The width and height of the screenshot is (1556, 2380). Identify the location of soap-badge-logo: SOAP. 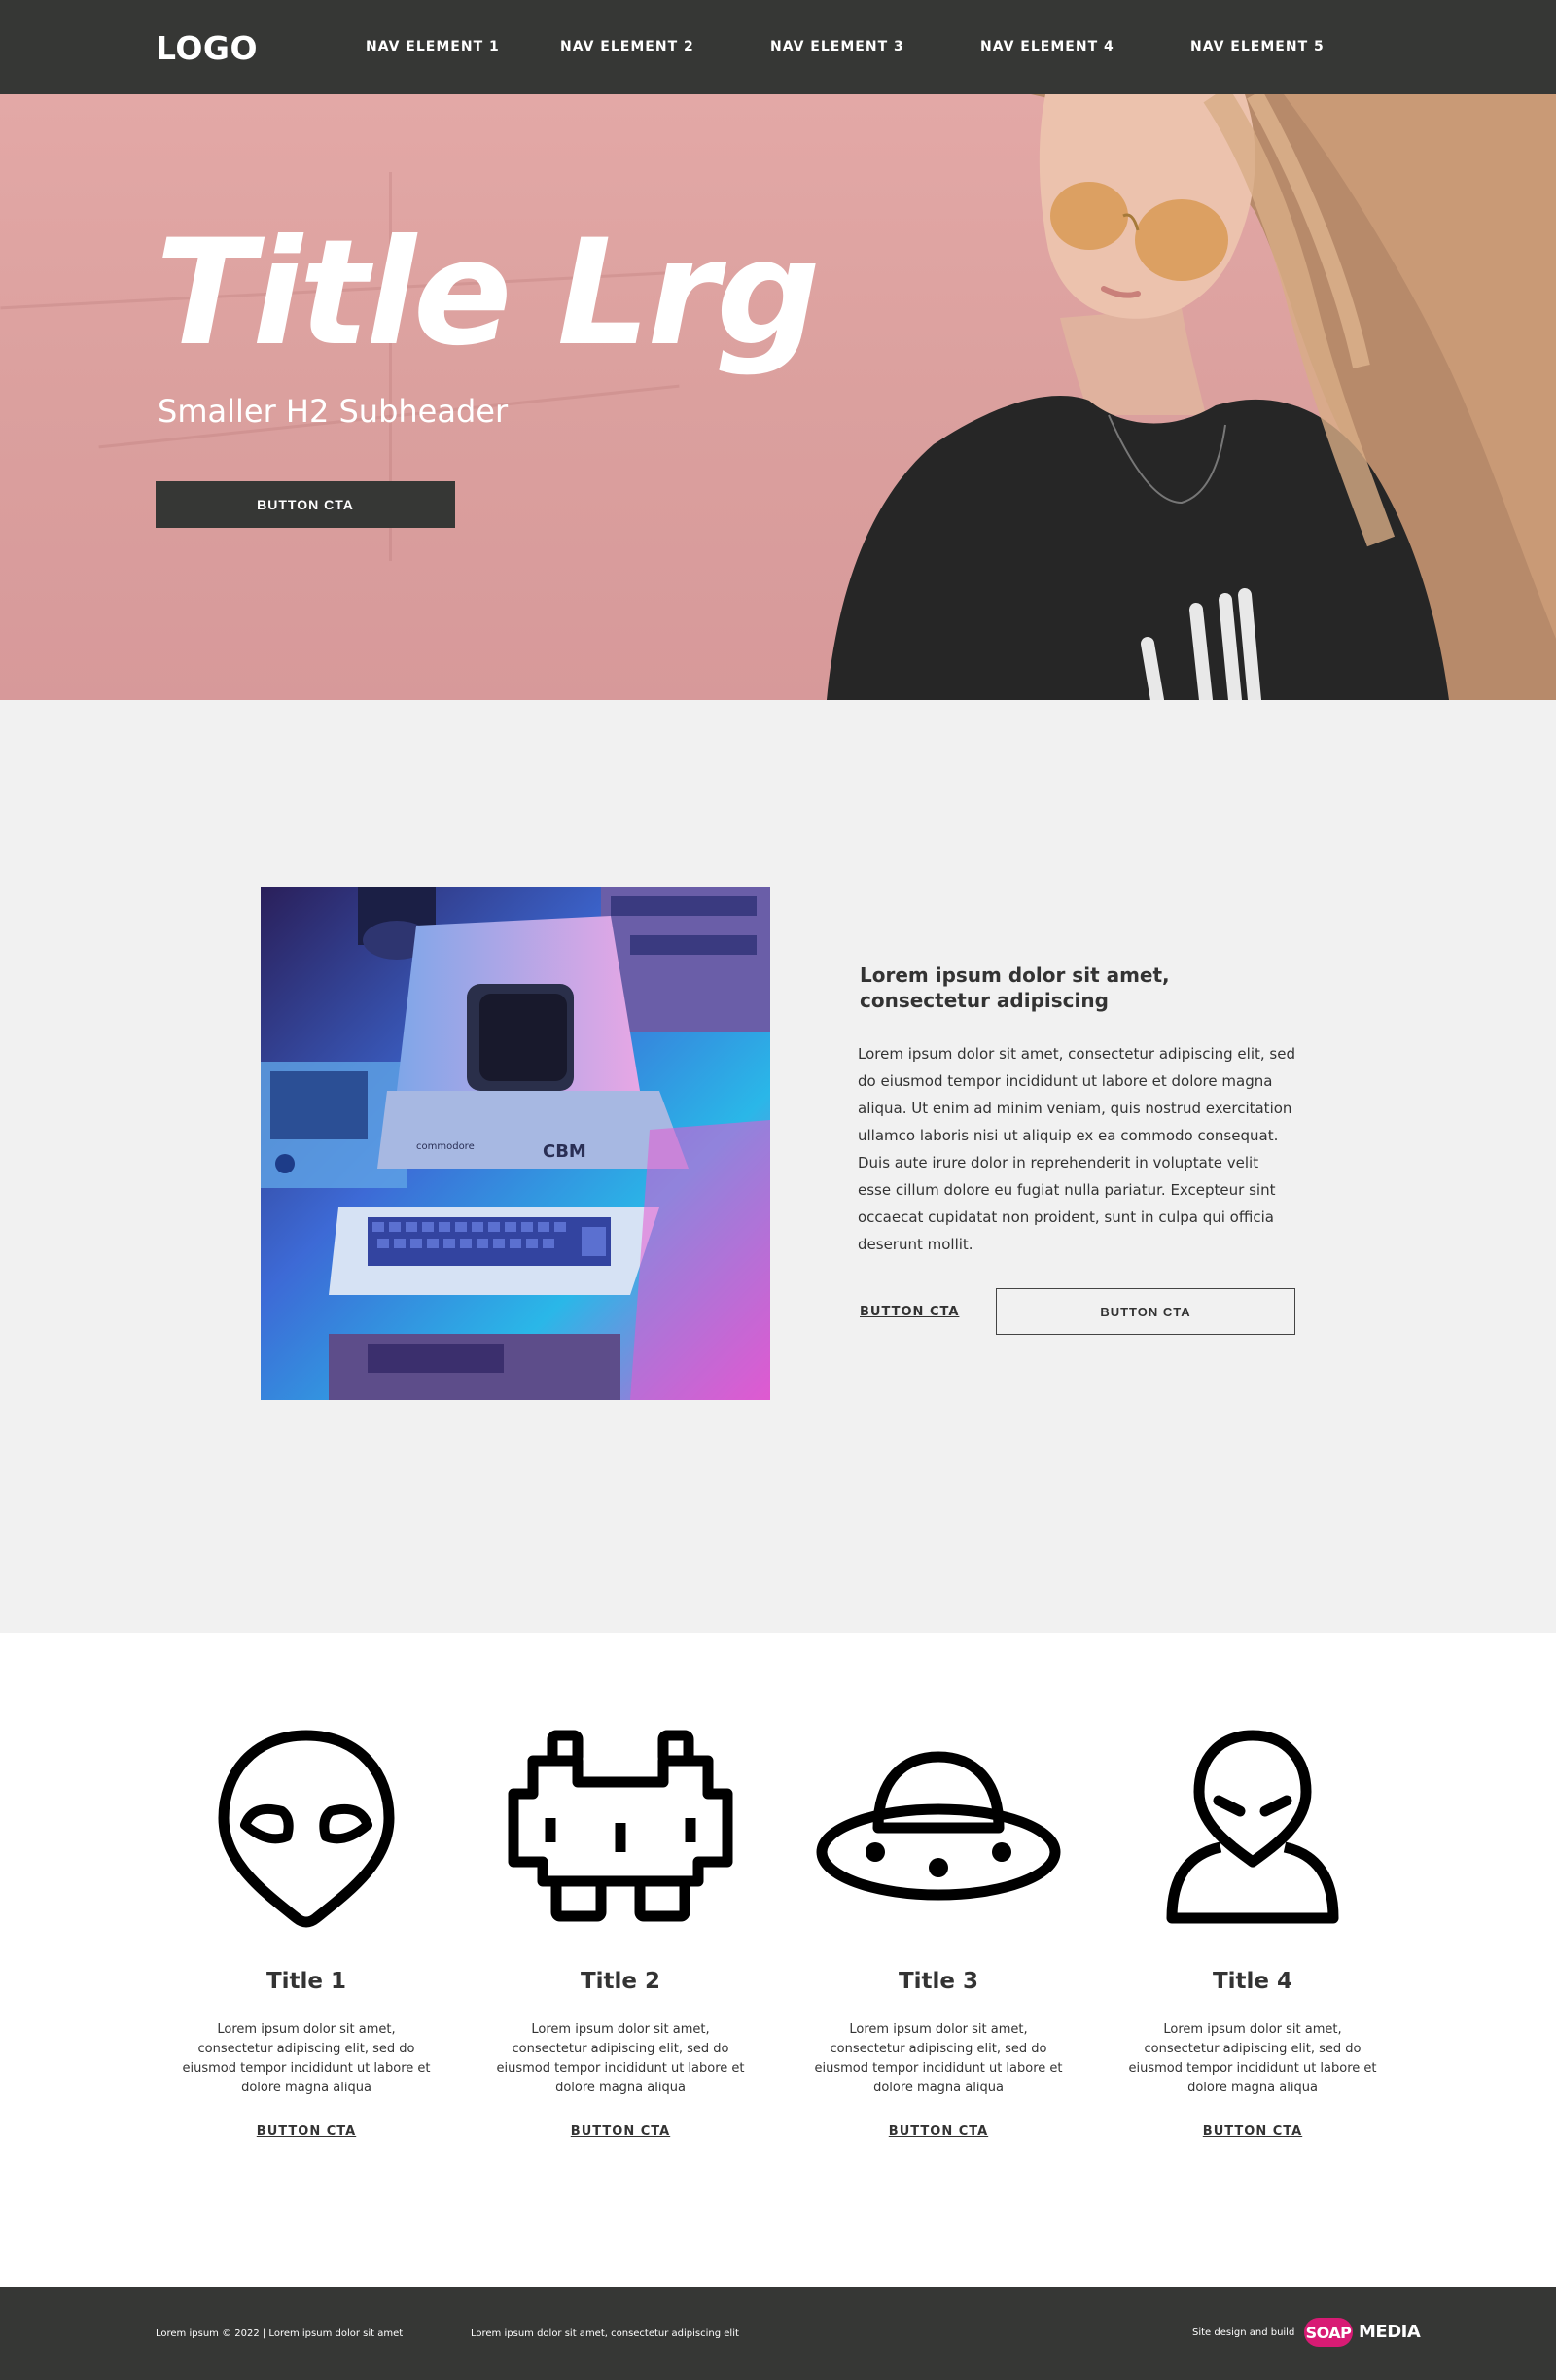
(1328, 2332).